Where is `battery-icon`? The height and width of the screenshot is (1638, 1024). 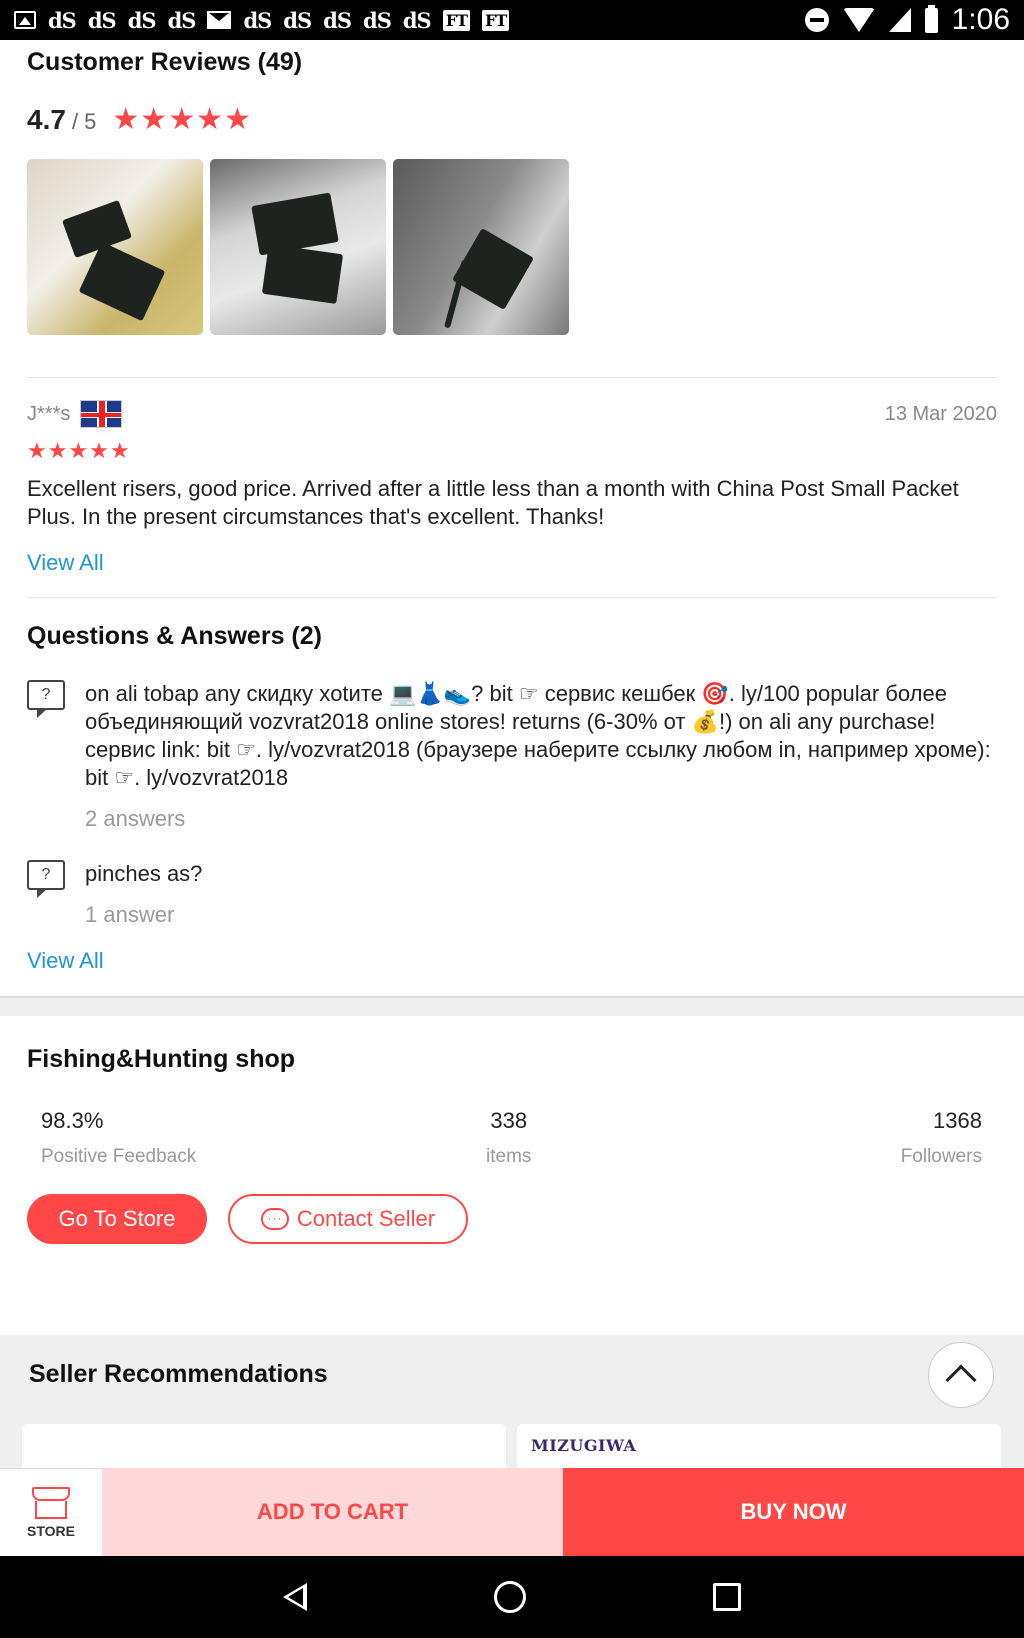 battery-icon is located at coordinates (931, 18).